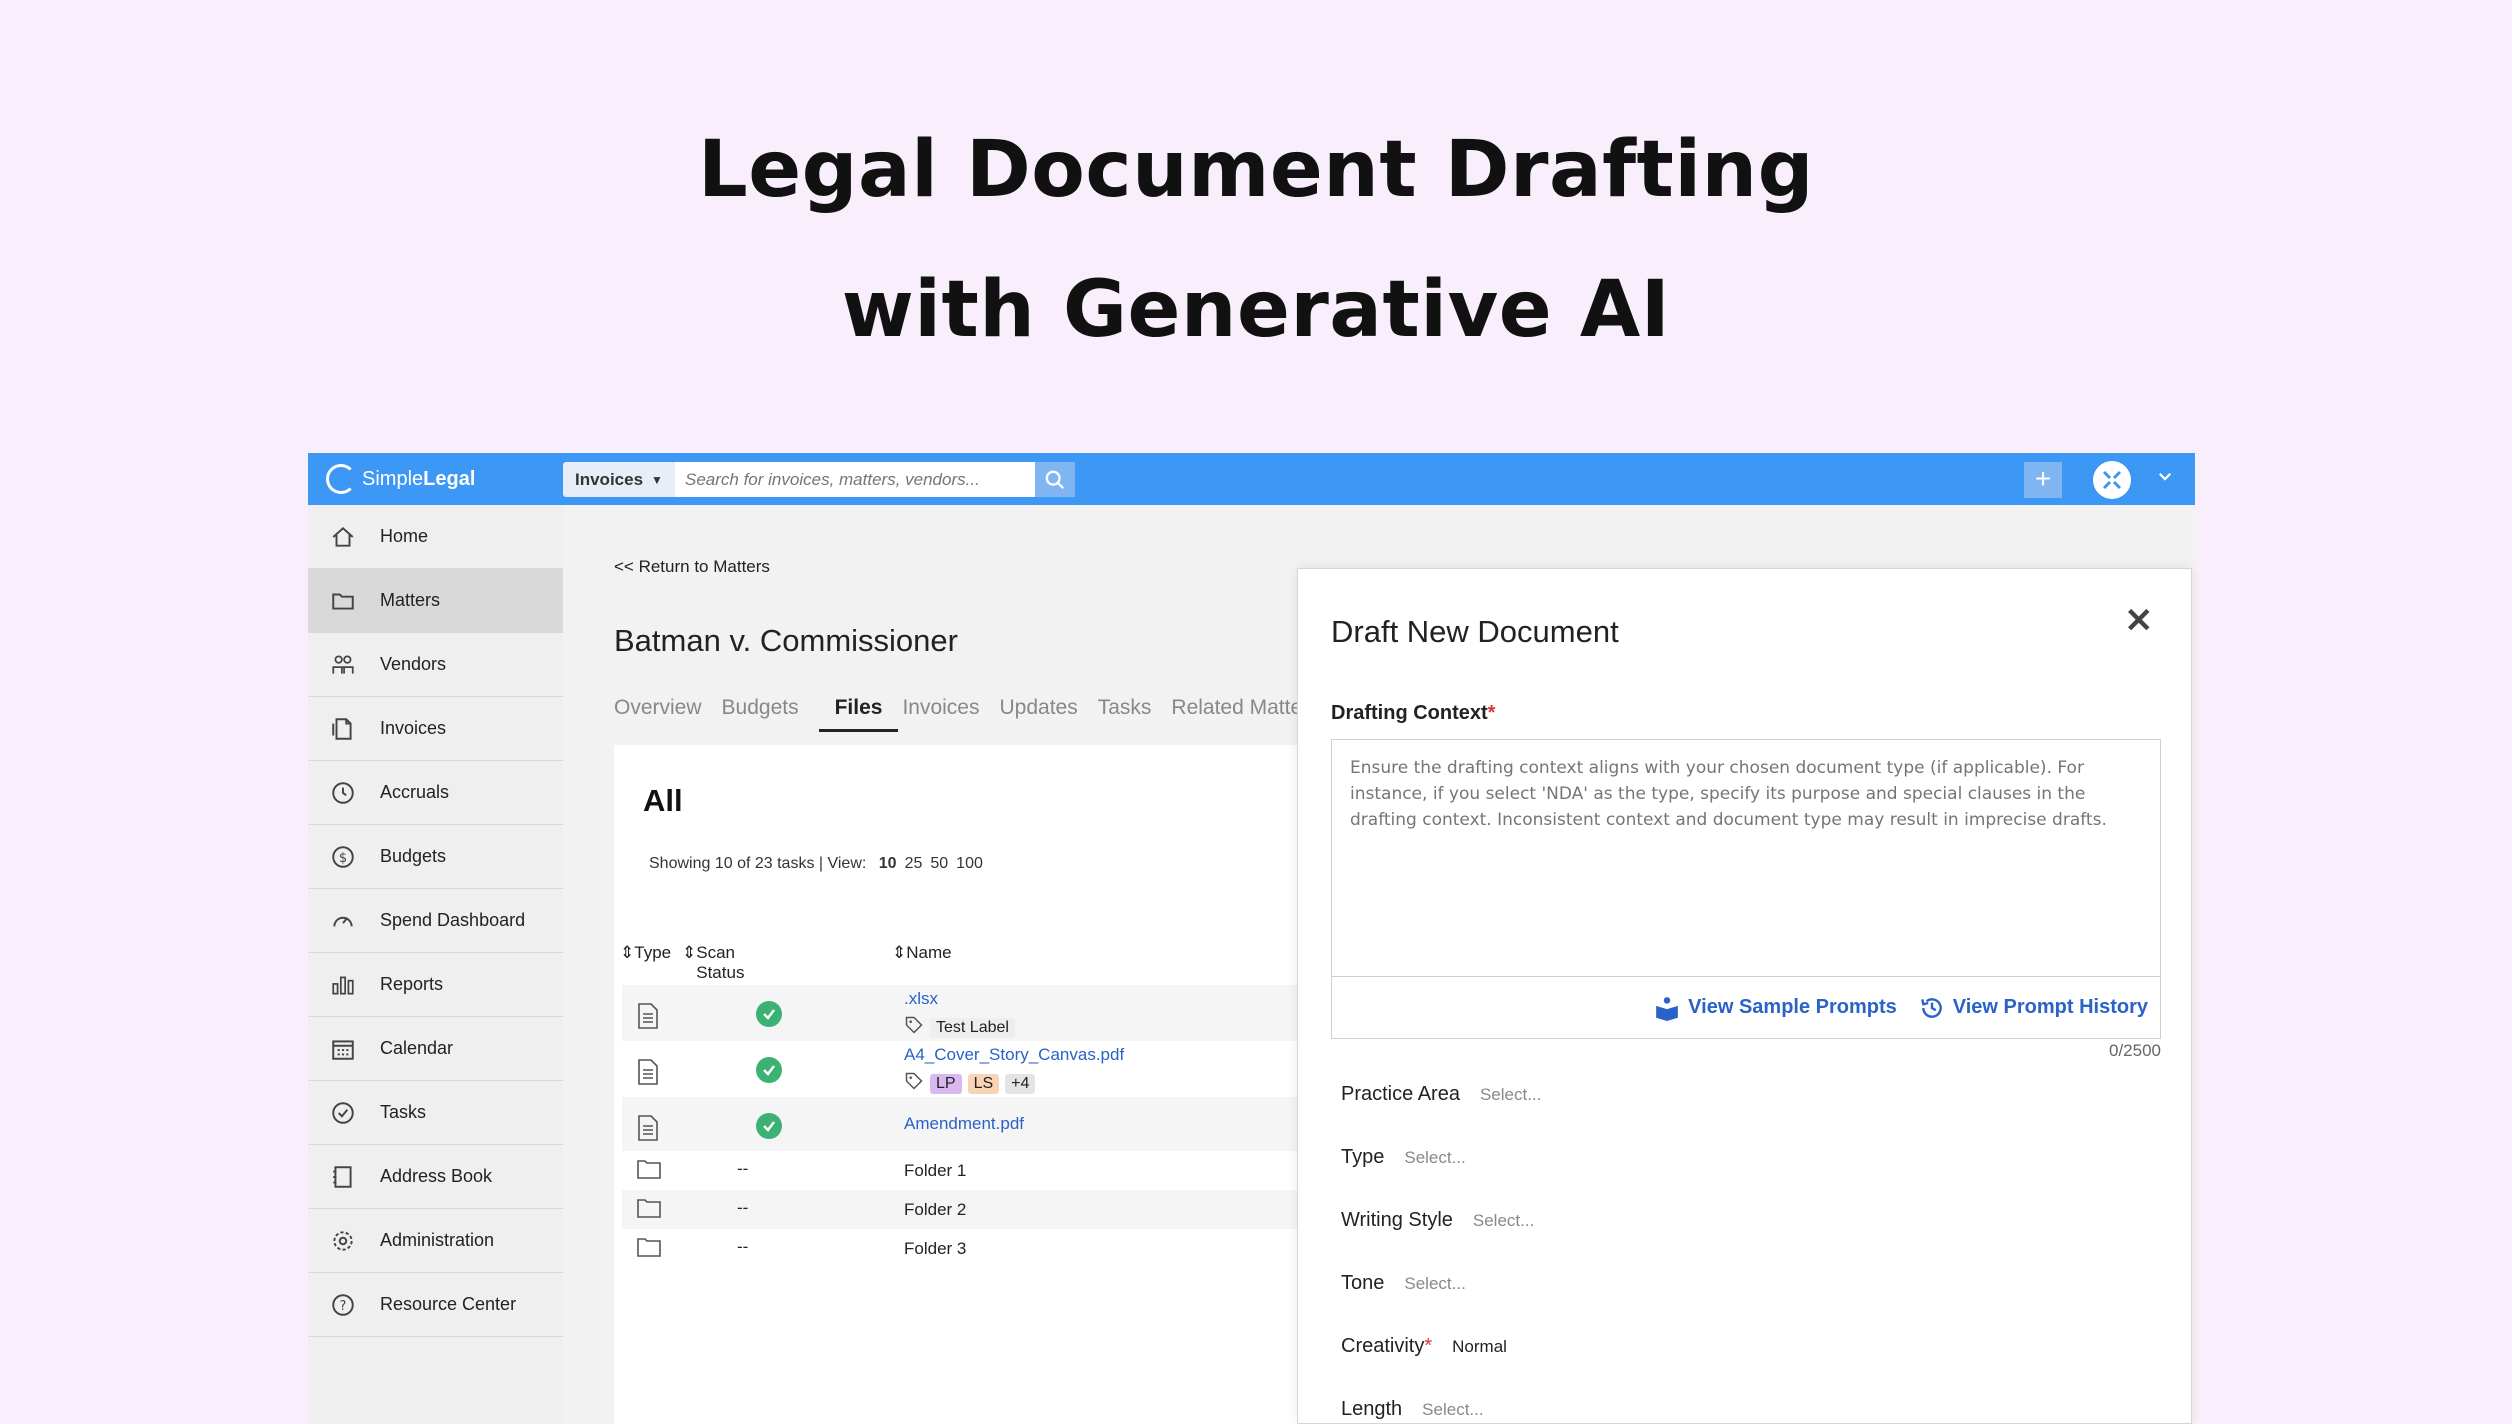 This screenshot has width=2512, height=1424. What do you see at coordinates (1775, 1008) in the screenshot?
I see `view-sample-prompts-button: View Sample Prompts` at bounding box center [1775, 1008].